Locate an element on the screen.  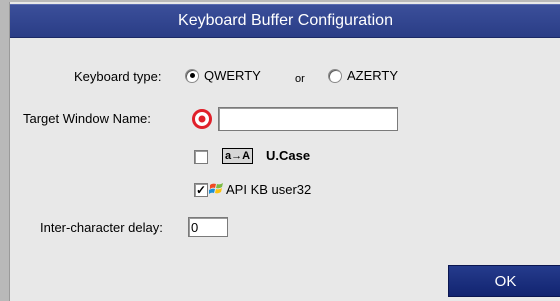
target-window-label: Target Window Name: is located at coordinates (87, 118).